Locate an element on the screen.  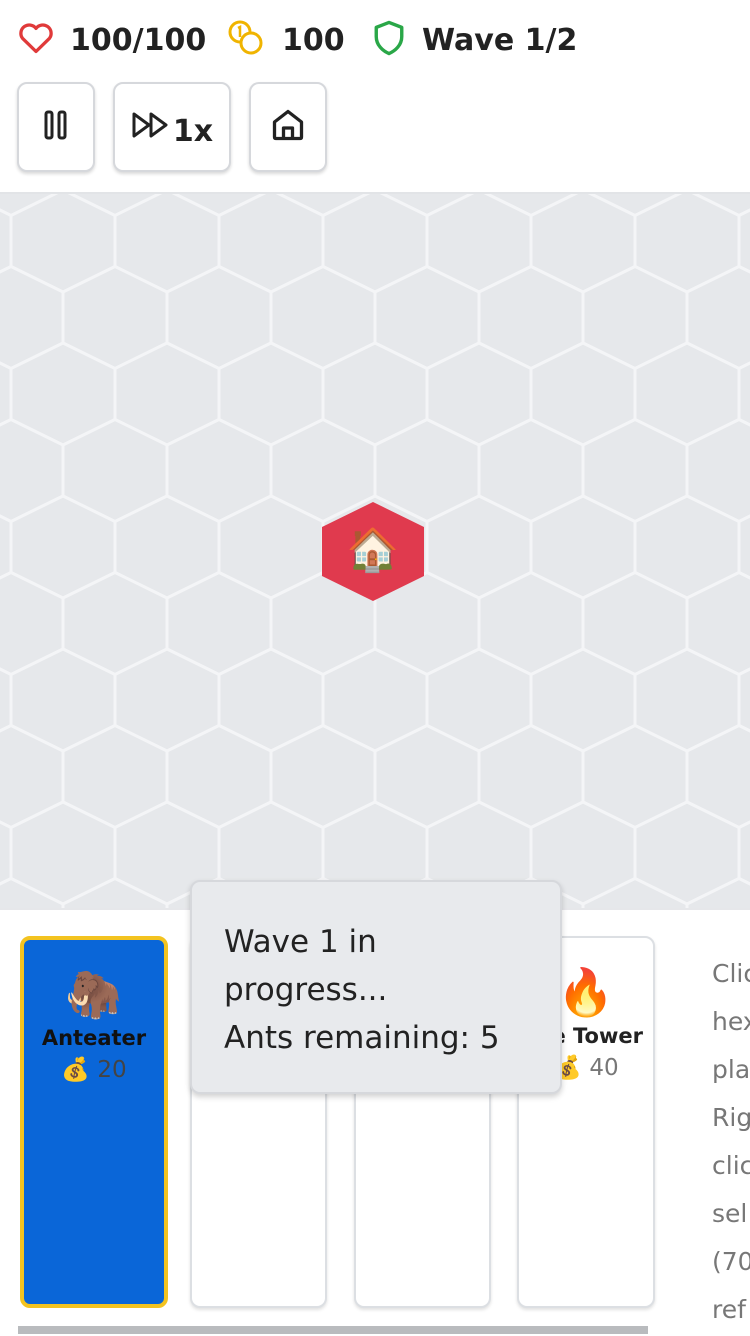
heart-icon is located at coordinates (36, 40).